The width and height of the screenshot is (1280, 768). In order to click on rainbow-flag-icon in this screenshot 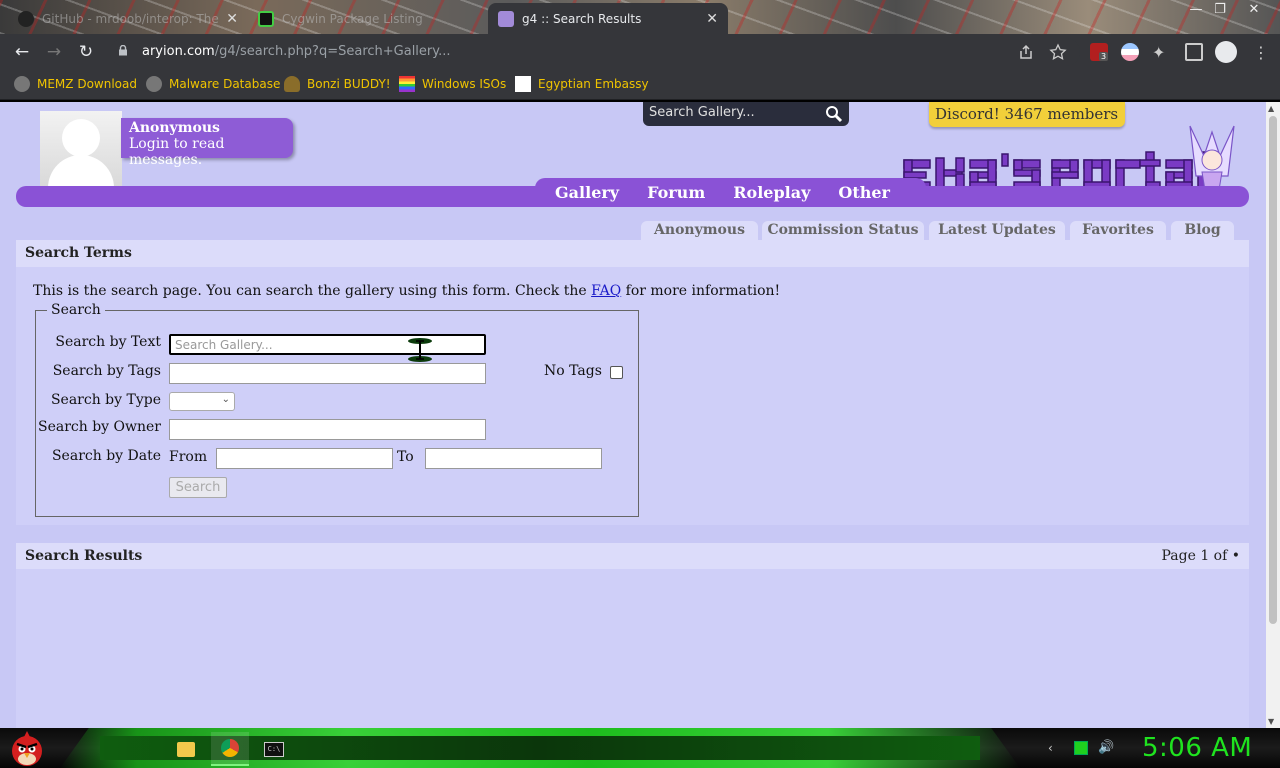, I will do `click(407, 84)`.